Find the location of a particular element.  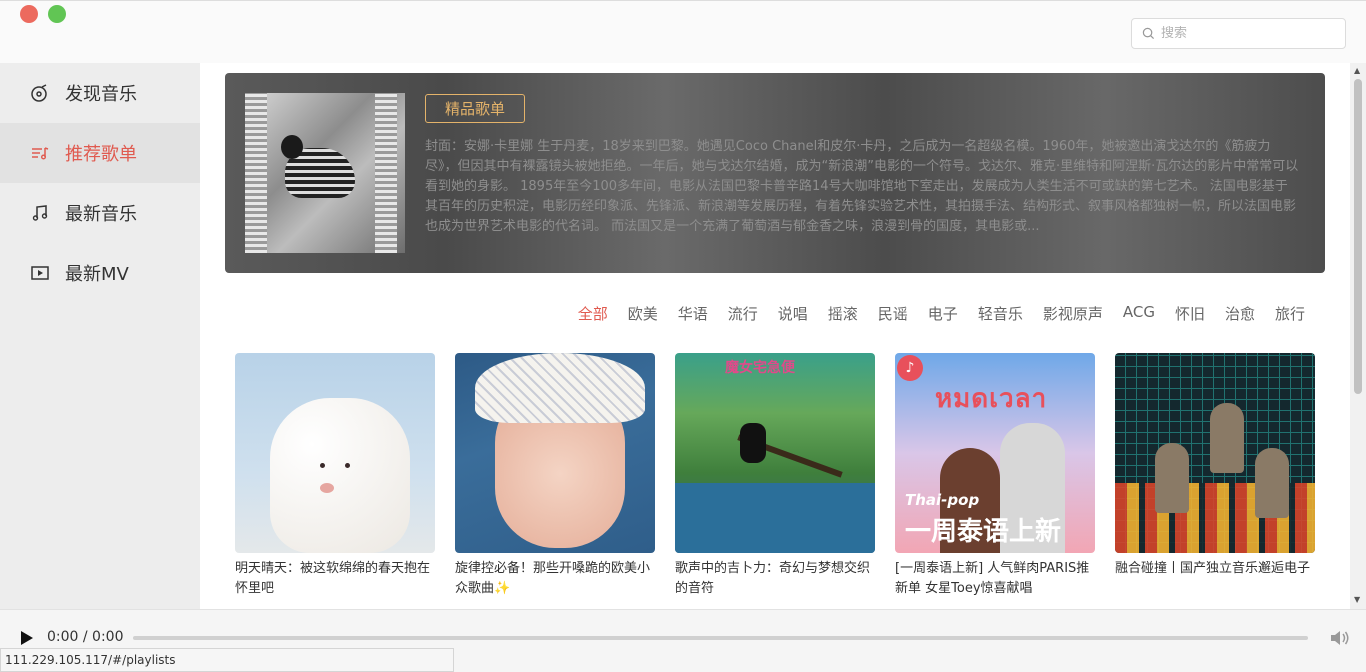

playlist-title: 融合碰撞丨国产独立音乐邂逅电子 is located at coordinates (1215, 569).